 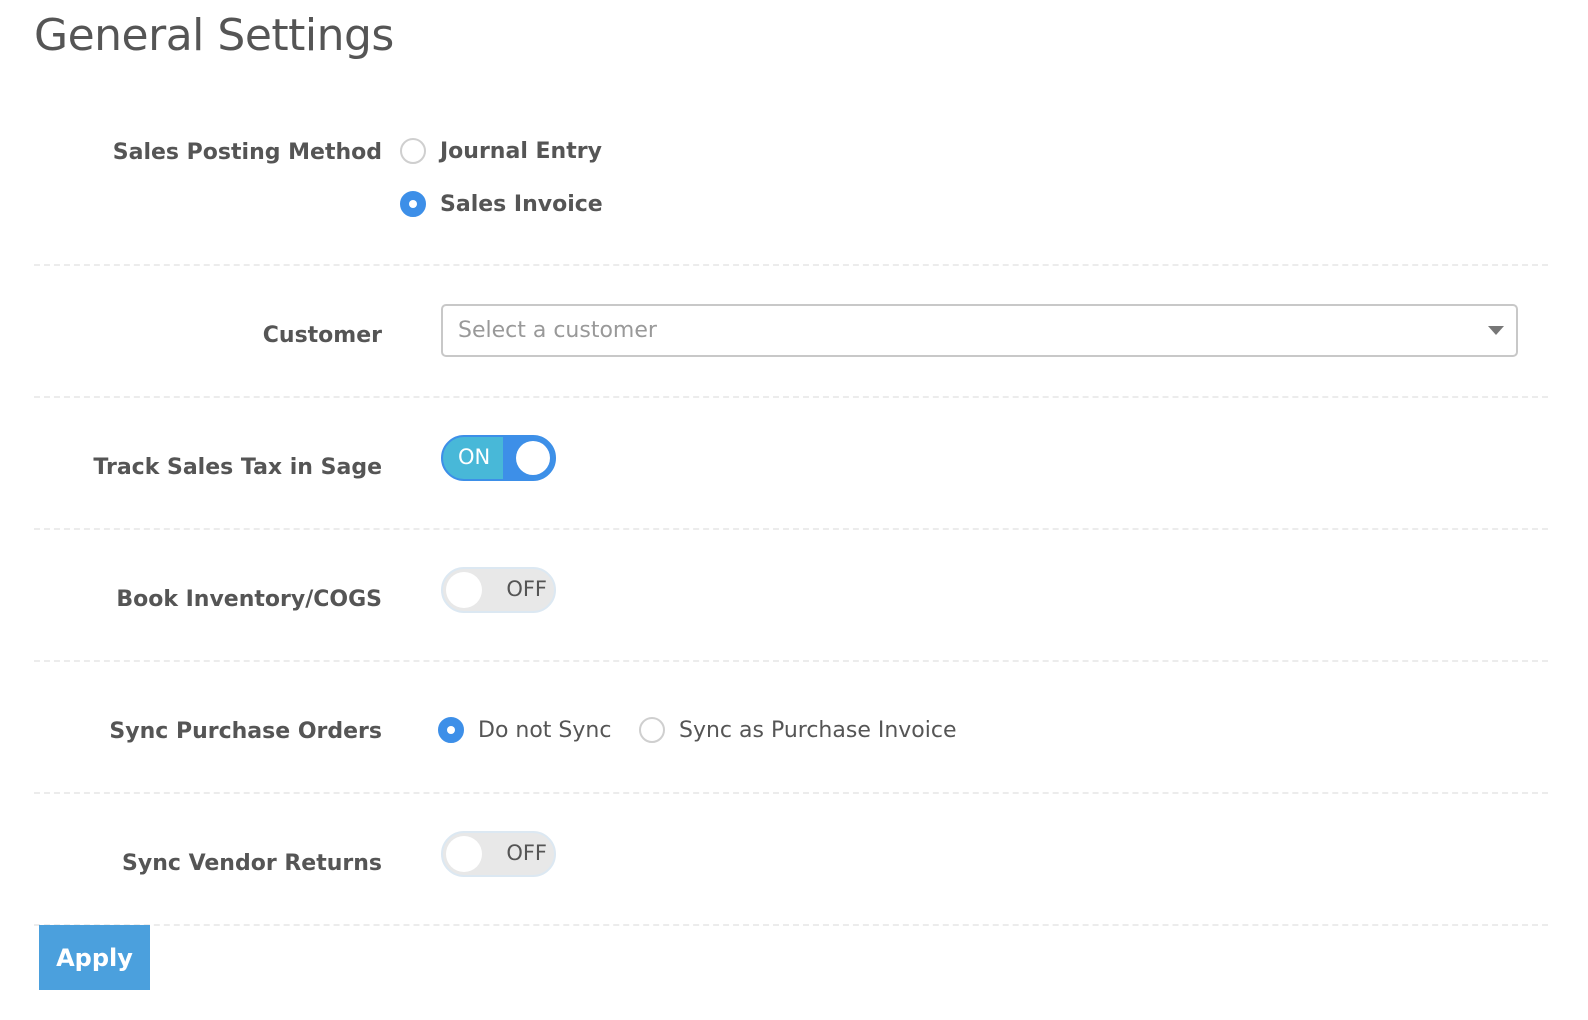 I want to click on sync-vendor-returns-label: Sync Vendor Returns, so click(x=252, y=863).